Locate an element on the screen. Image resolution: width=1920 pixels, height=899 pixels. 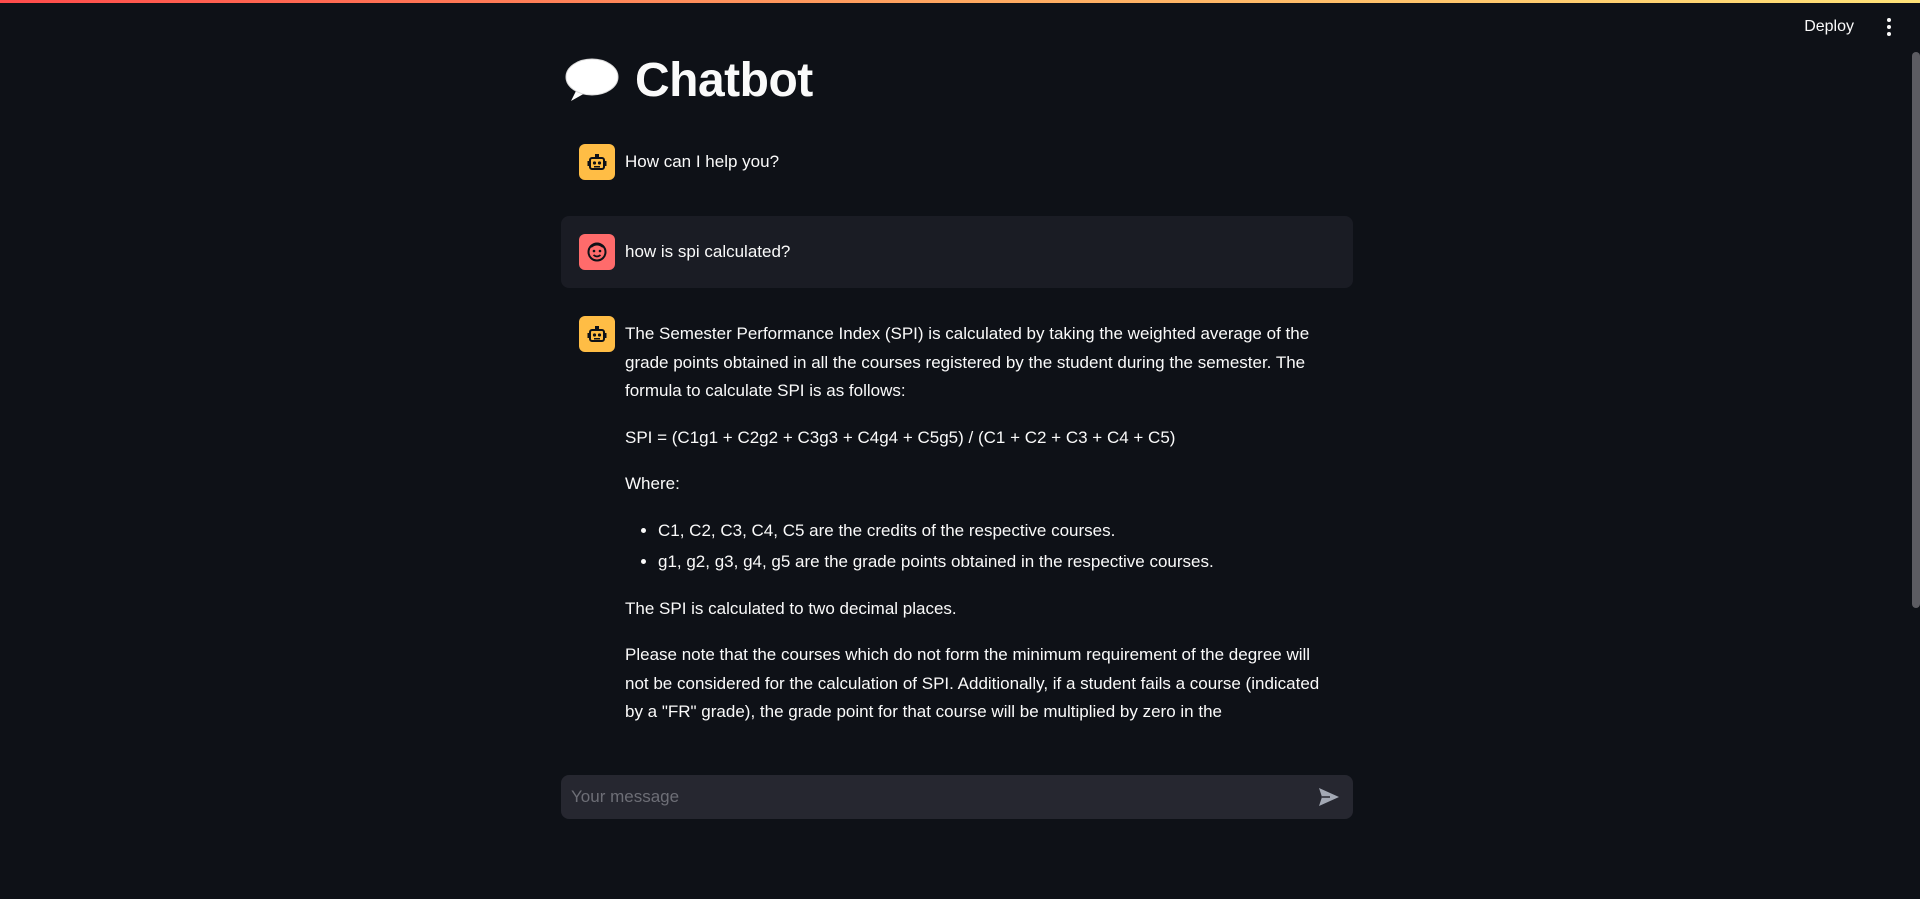
chat-input-container is located at coordinates (957, 797).